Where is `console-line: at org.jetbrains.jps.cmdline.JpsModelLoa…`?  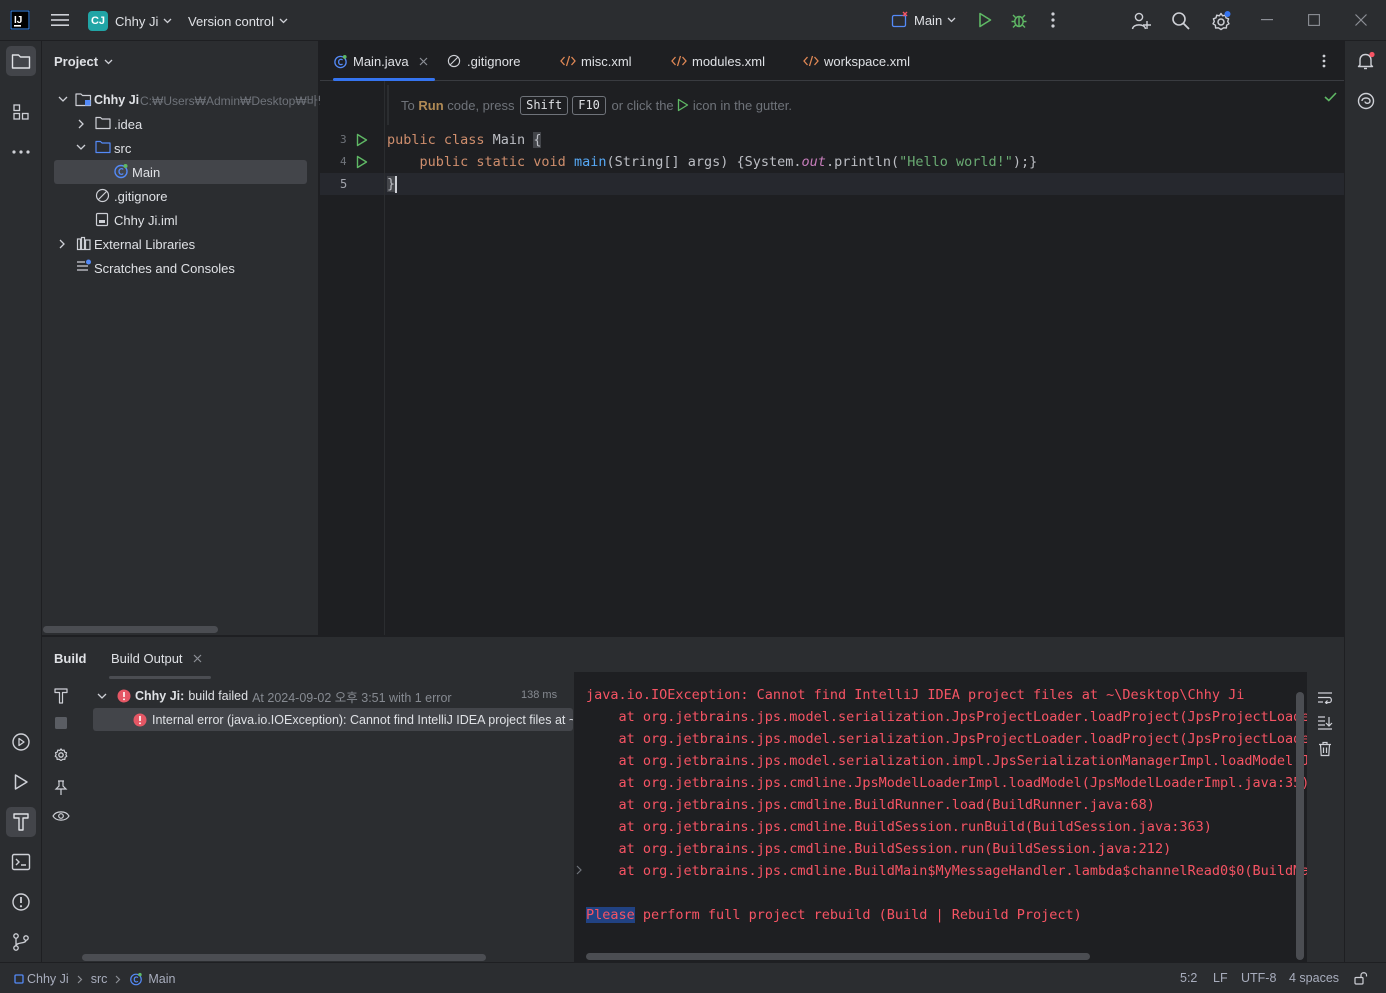 console-line: at org.jetbrains.jps.cmdline.JpsModelLoa… is located at coordinates (947, 783).